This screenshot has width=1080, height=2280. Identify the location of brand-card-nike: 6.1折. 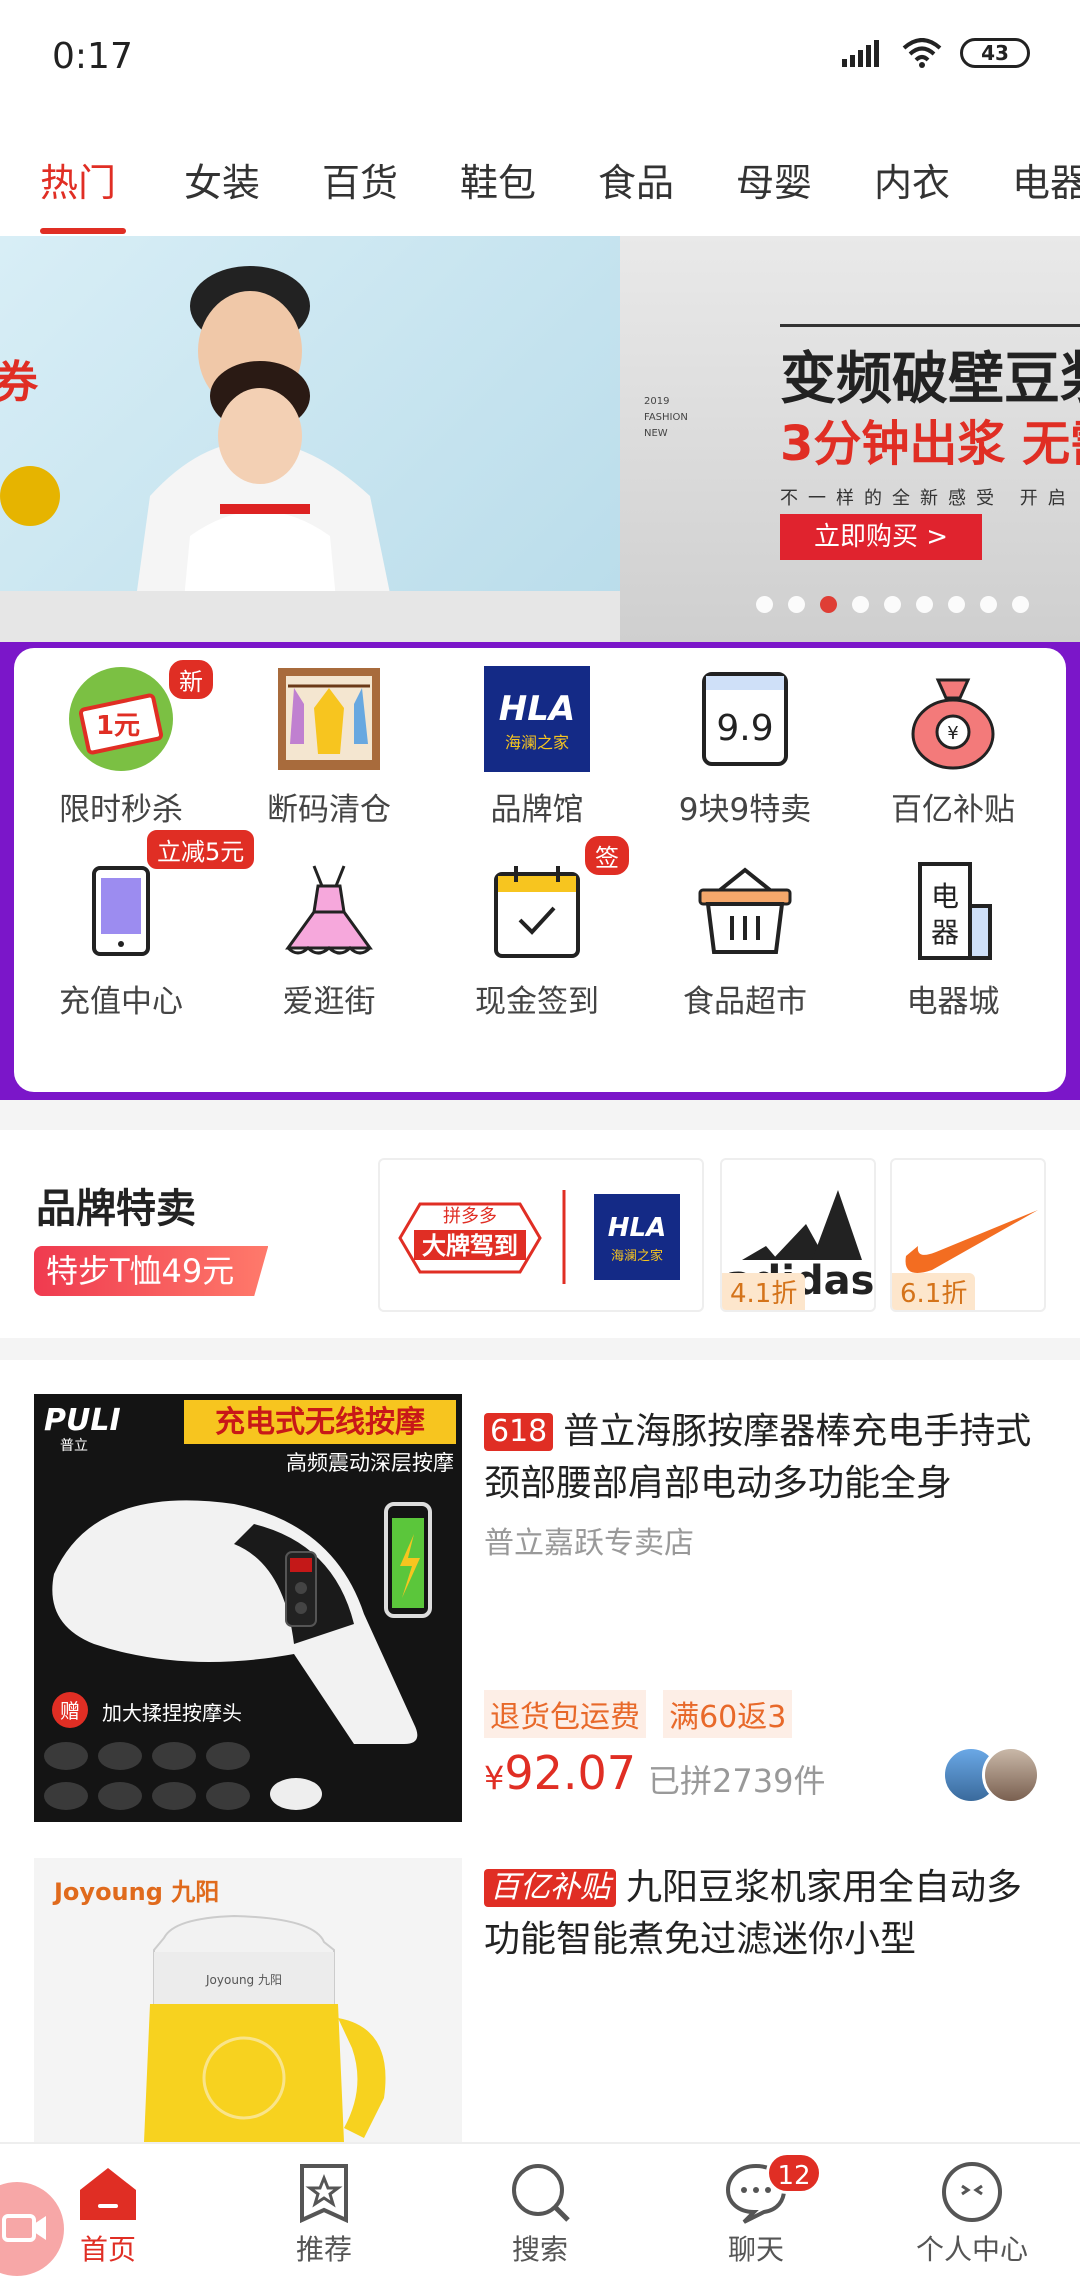
(968, 1235).